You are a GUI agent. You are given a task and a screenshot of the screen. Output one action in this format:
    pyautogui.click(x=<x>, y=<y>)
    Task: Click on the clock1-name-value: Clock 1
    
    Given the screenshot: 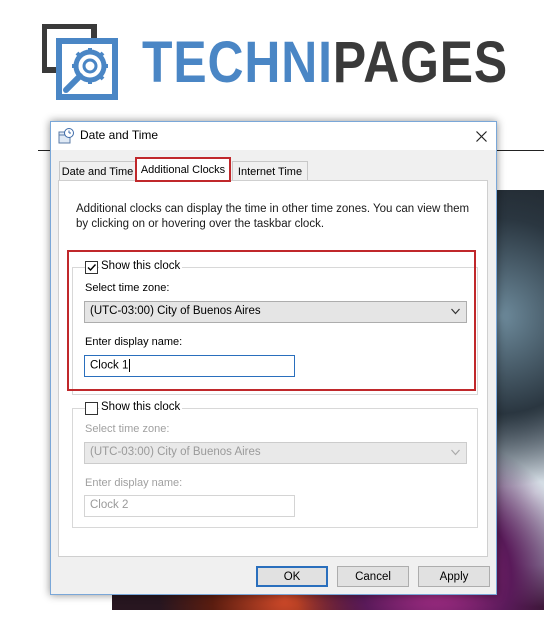 What is the action you would take?
    pyautogui.click(x=109, y=365)
    